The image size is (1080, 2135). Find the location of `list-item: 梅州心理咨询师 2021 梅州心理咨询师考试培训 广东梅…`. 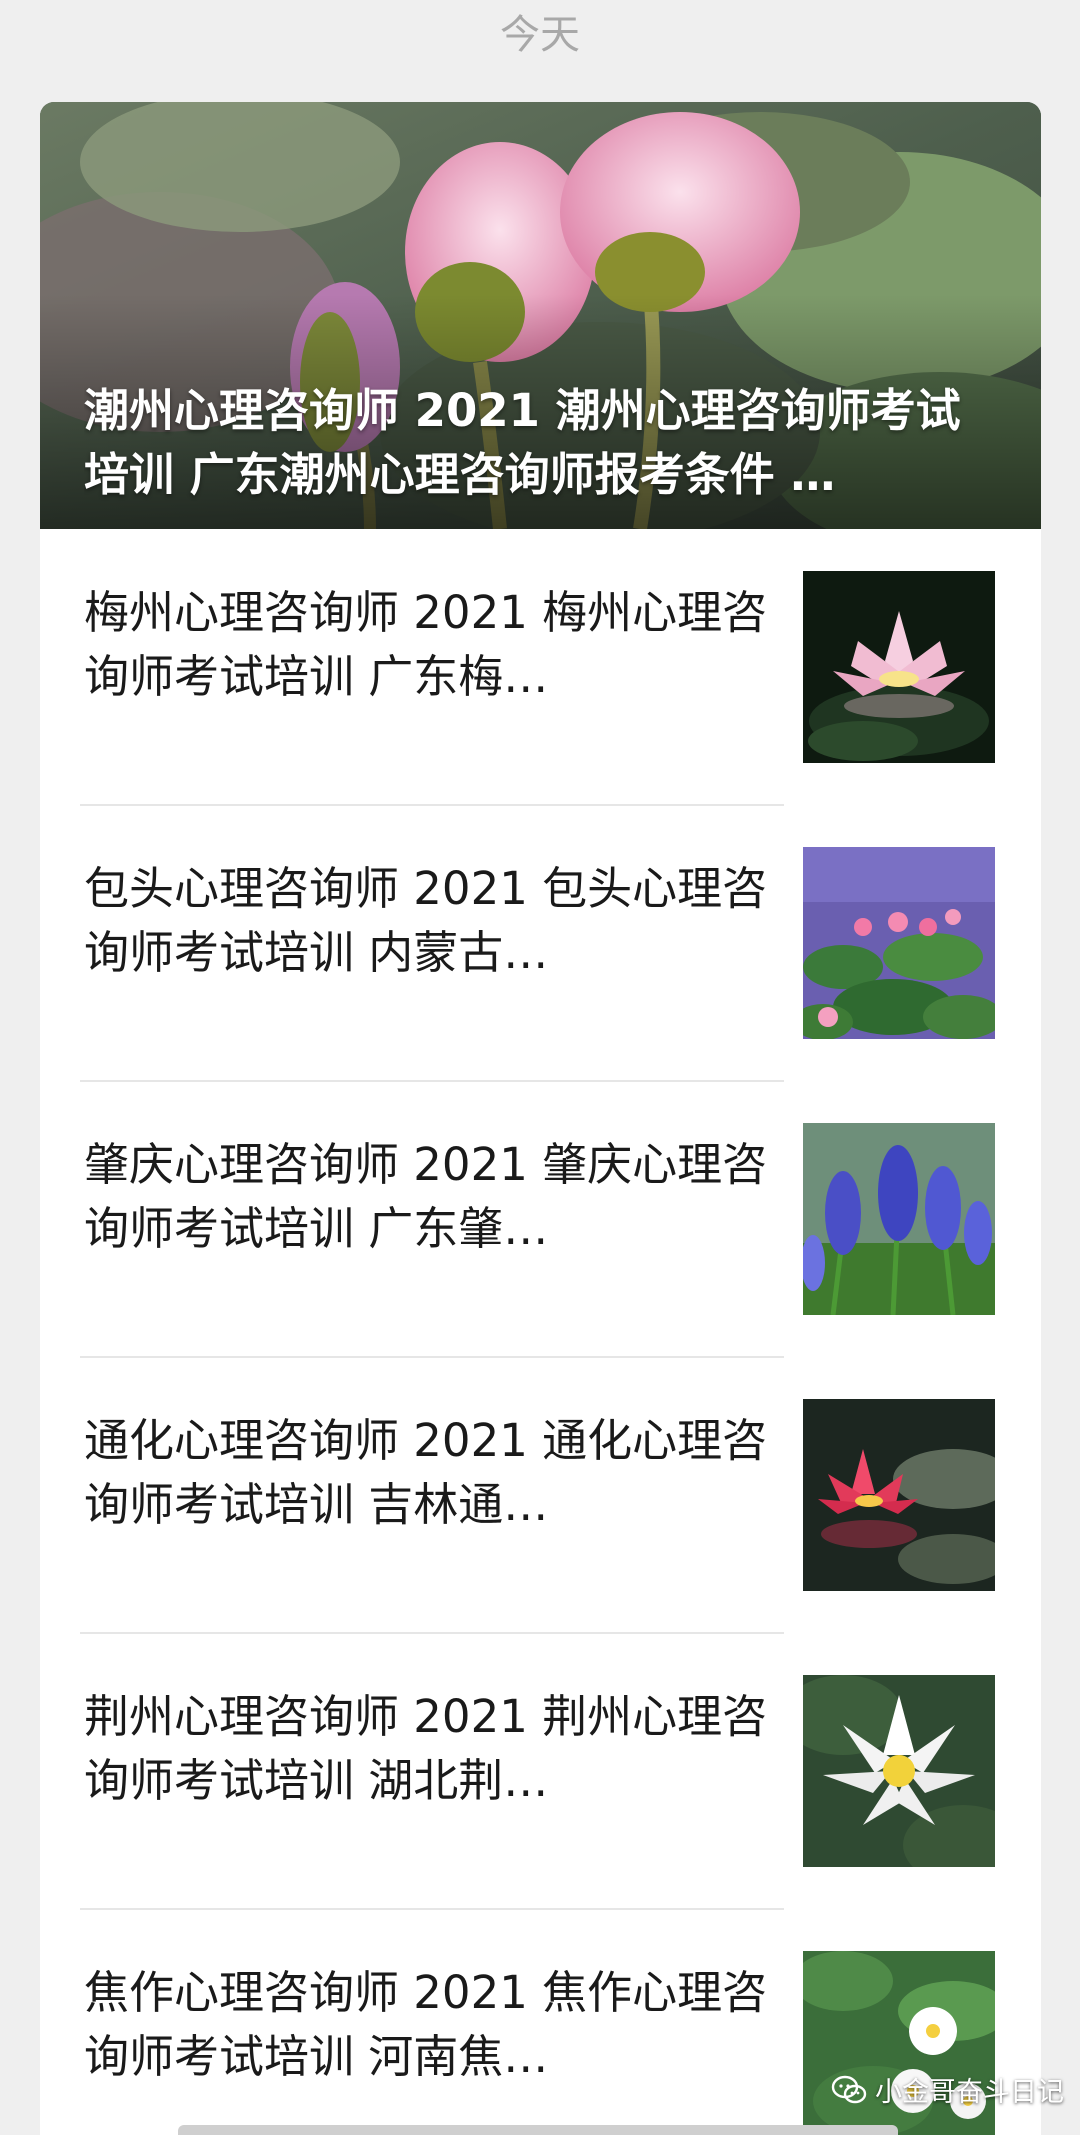

list-item: 梅州心理咨询师 2021 梅州心理咨询师考试培训 广东梅… is located at coordinates (540, 667).